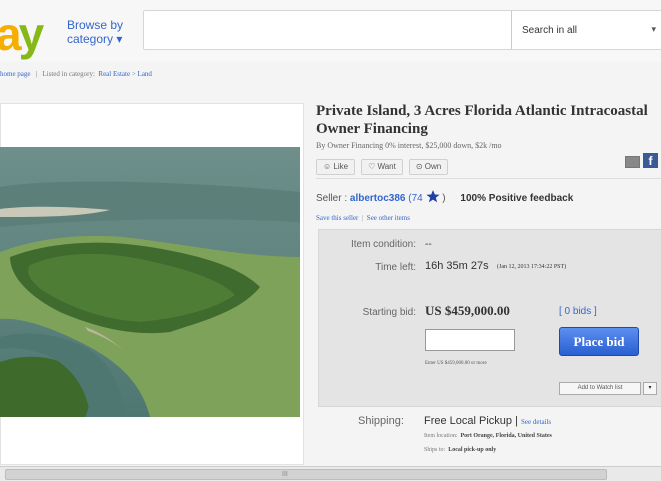  What do you see at coordinates (428, 244) in the screenshot?
I see `item-condition-value: --` at bounding box center [428, 244].